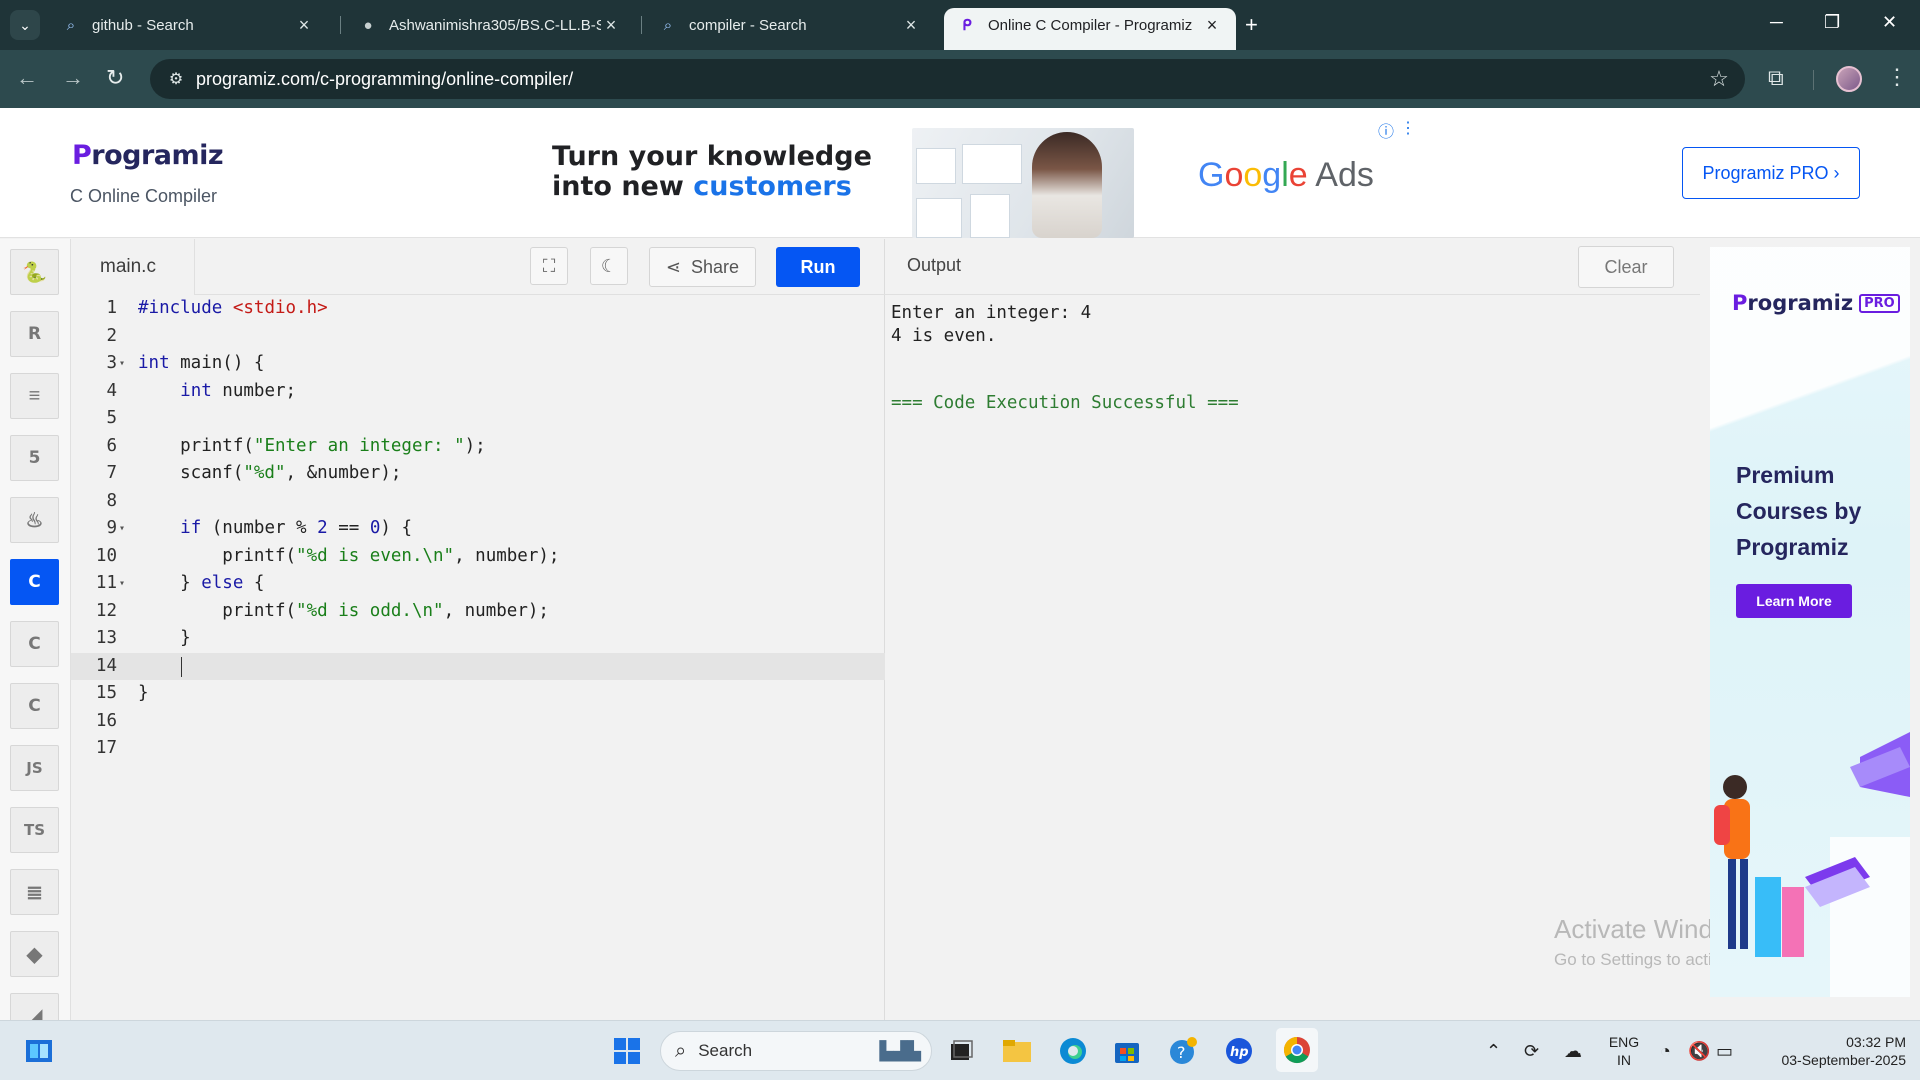  Describe the element at coordinates (1794, 601) in the screenshot. I see `learn-more-button: Learn More` at that location.